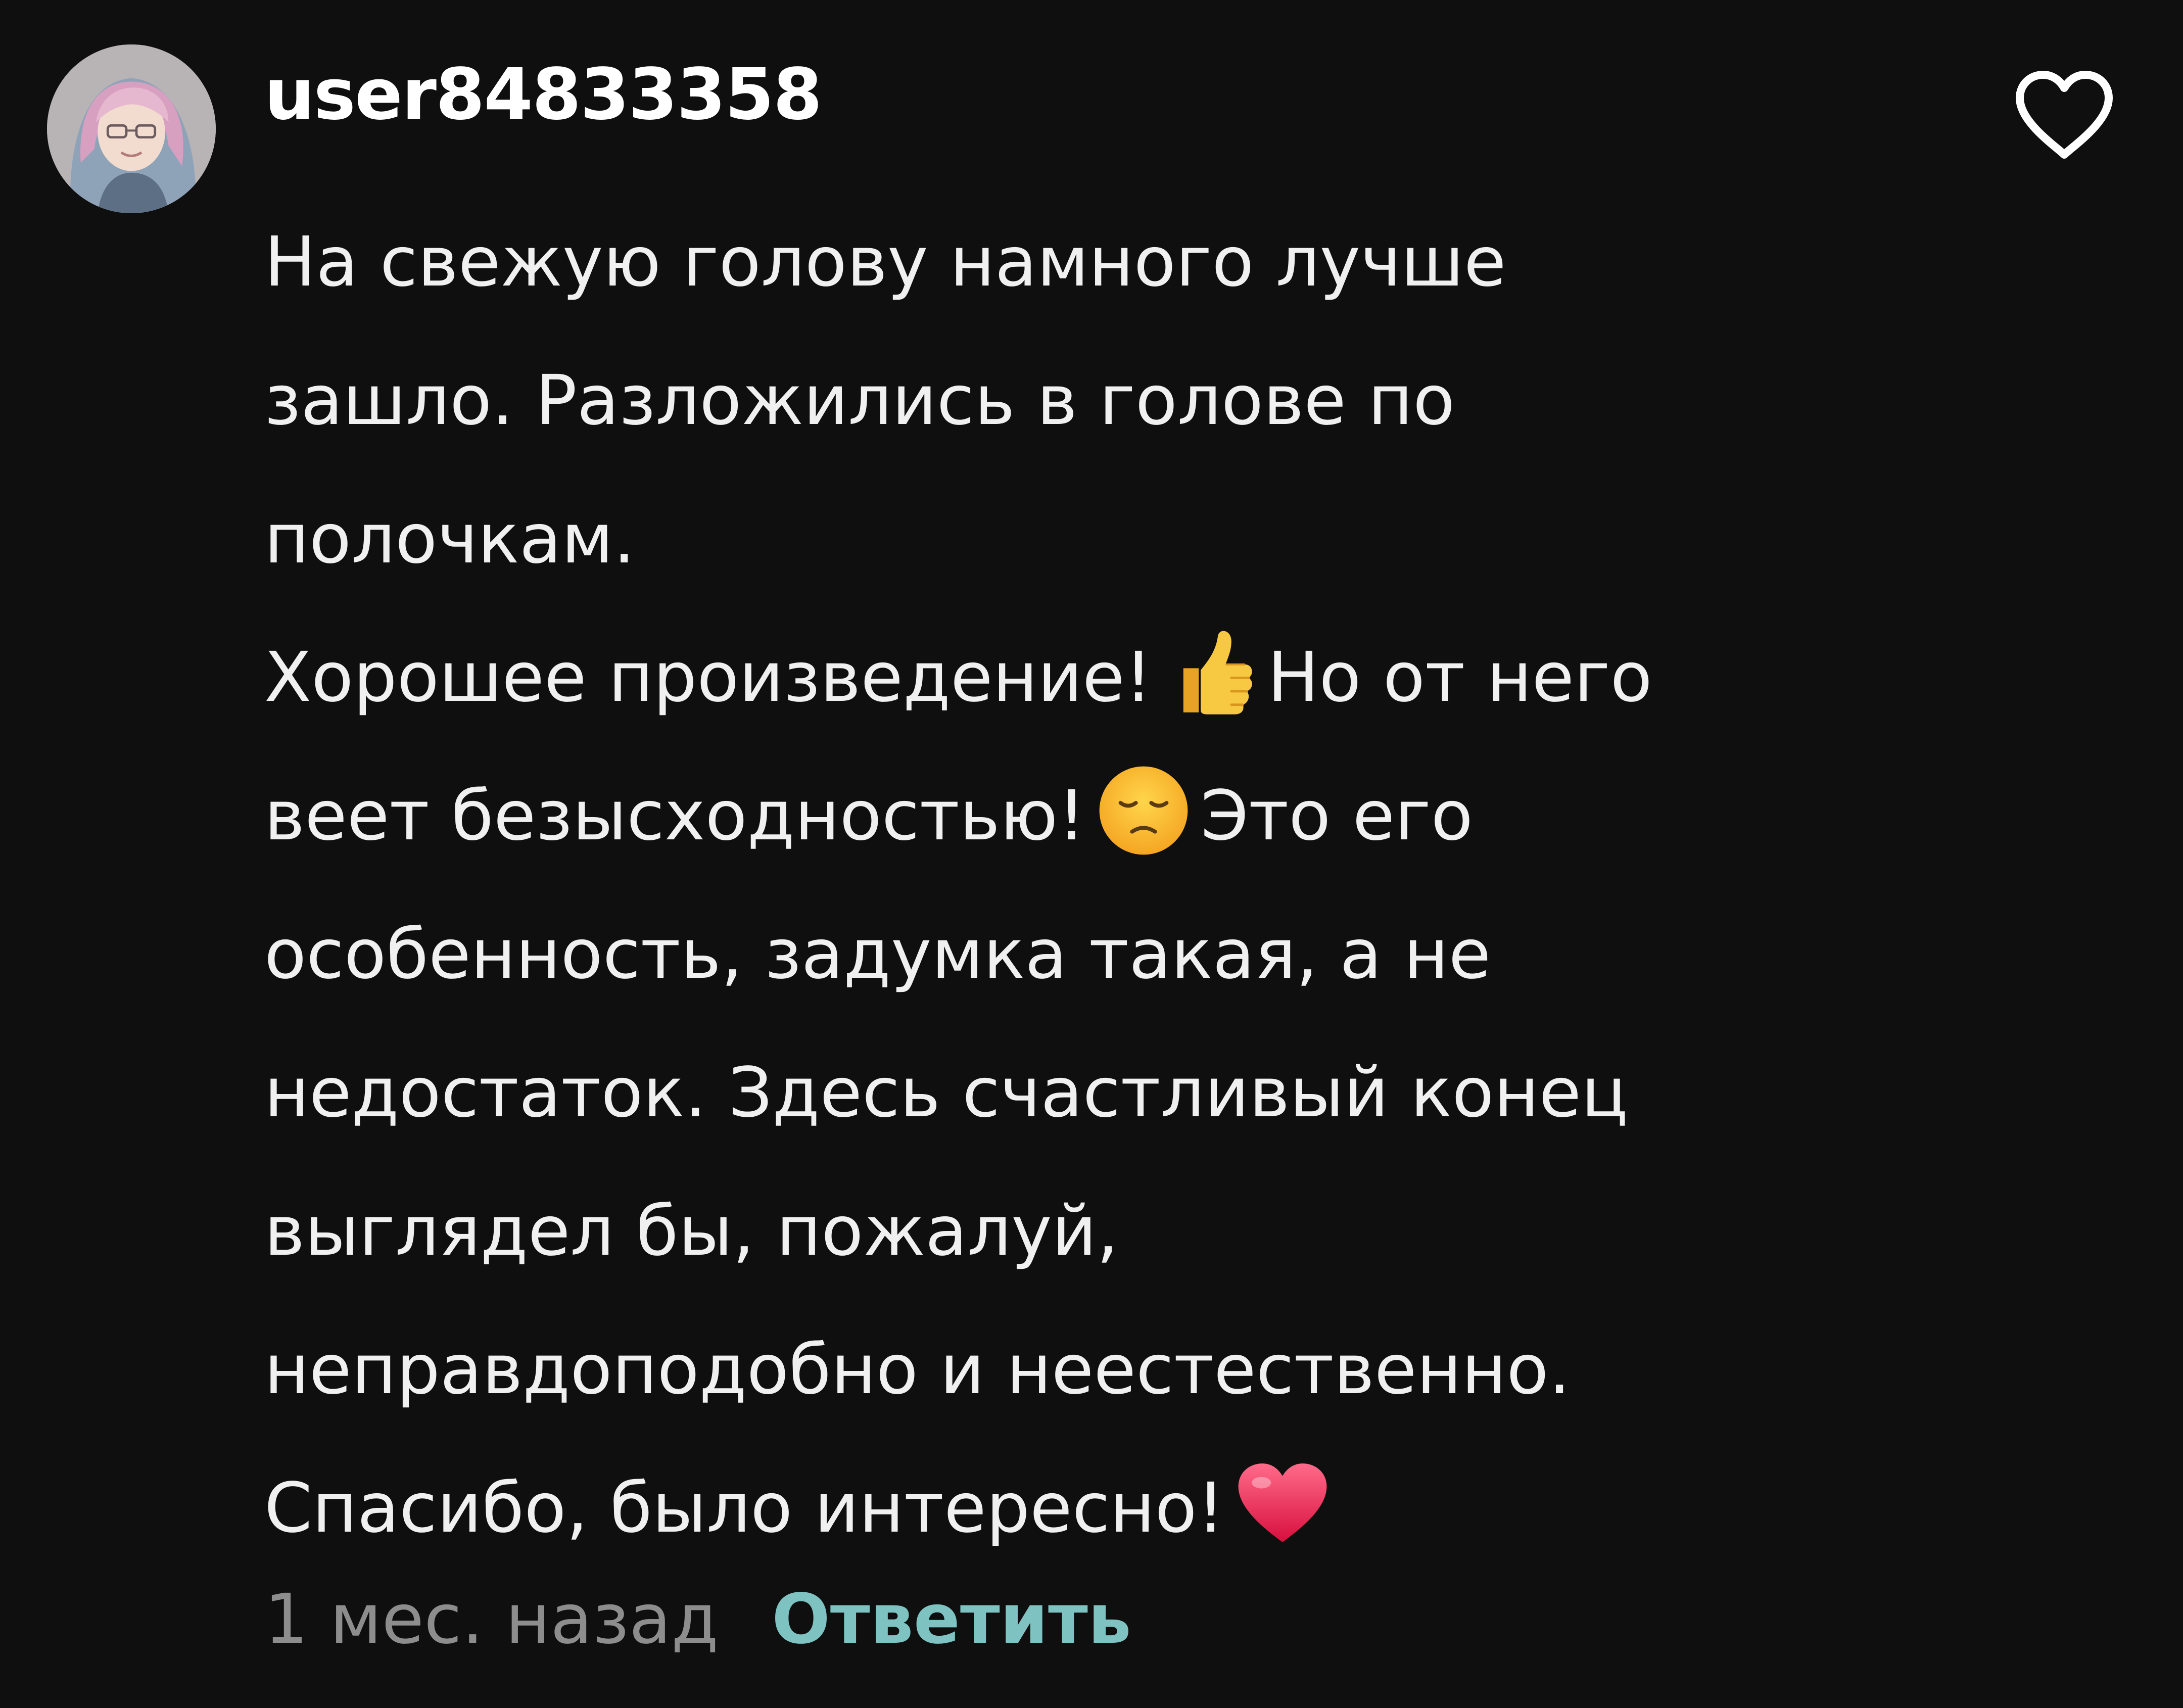 The width and height of the screenshot is (2183, 1708). Describe the element at coordinates (1336, 816) in the screenshot. I see `comment-line-part: Это его` at that location.